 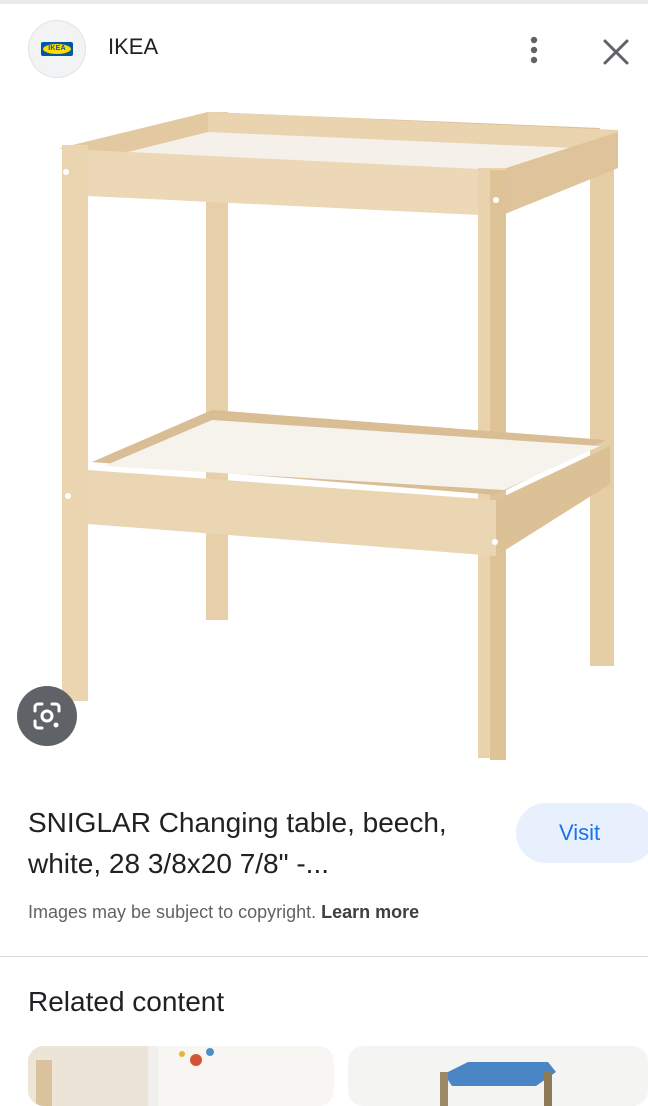 What do you see at coordinates (582, 833) in the screenshot?
I see `visit-button: Visit` at bounding box center [582, 833].